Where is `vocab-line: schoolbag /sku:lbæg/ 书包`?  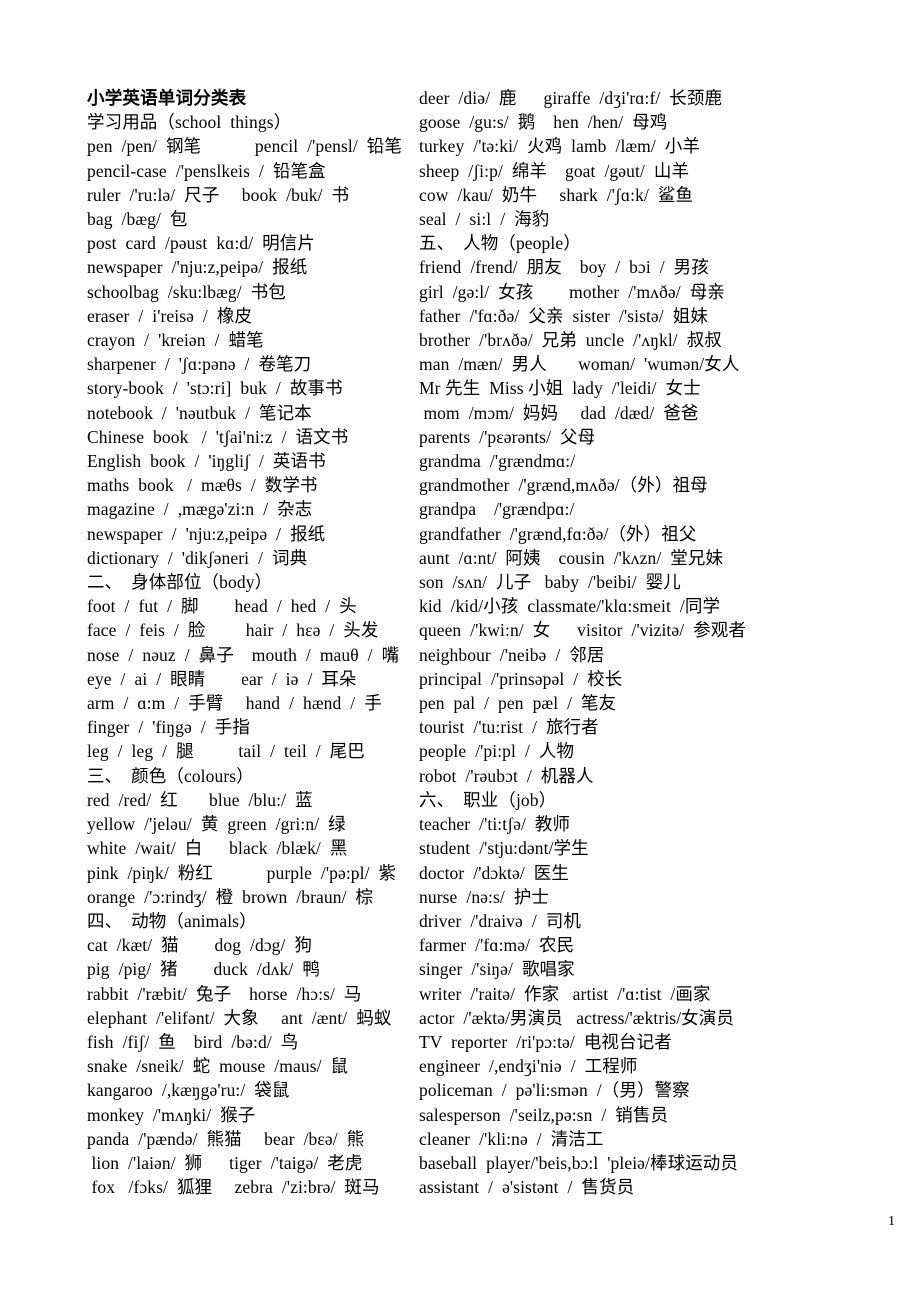 vocab-line: schoolbag /sku:lbæg/ 书包 is located at coordinates (186, 291).